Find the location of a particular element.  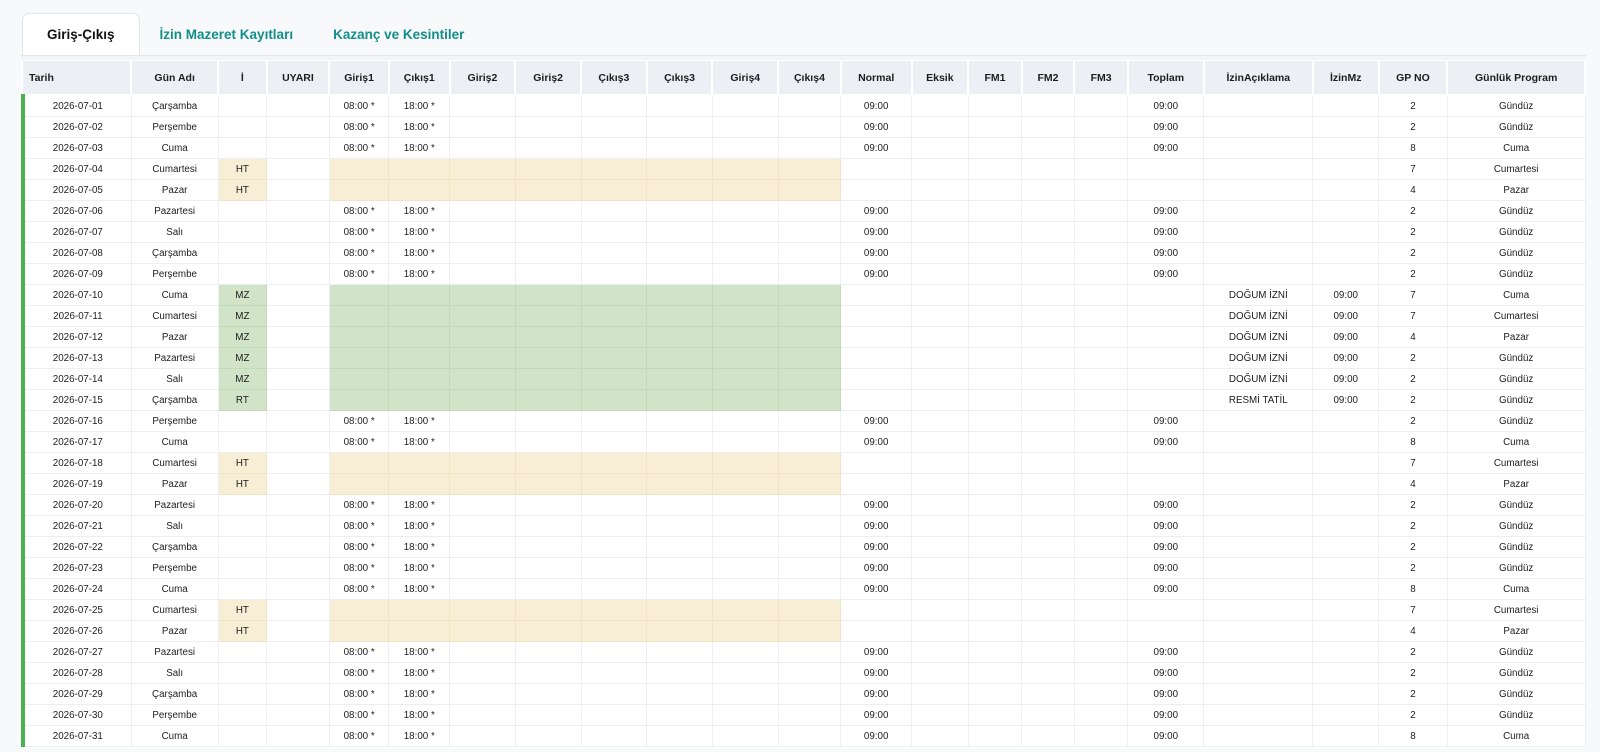

leave-description-cell is located at coordinates (1258, 547).